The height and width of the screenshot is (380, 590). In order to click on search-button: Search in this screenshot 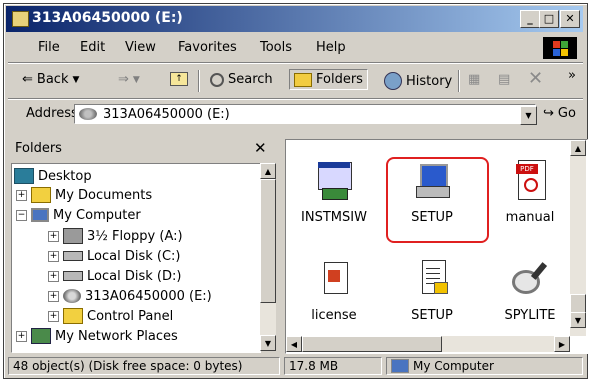, I will do `click(241, 79)`.